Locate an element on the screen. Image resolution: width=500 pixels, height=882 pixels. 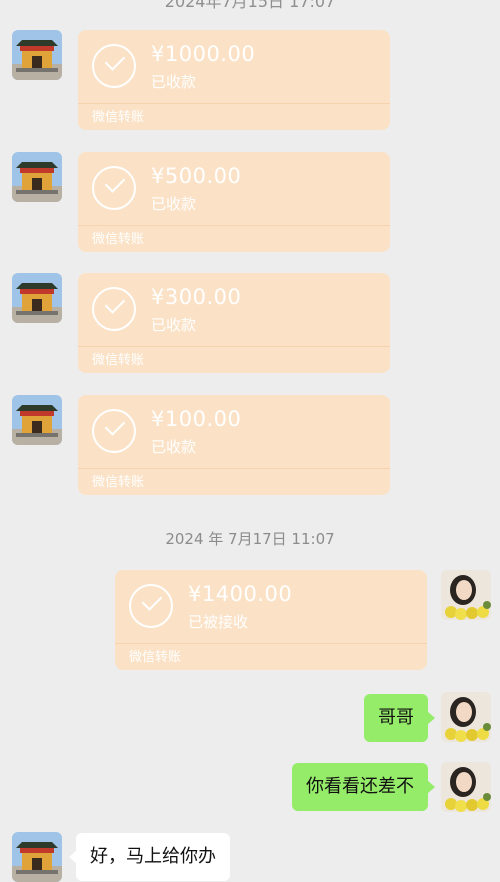
transfer-card-sent: ¥1400.00 已被接收 微信转账 is located at coordinates (271, 620).